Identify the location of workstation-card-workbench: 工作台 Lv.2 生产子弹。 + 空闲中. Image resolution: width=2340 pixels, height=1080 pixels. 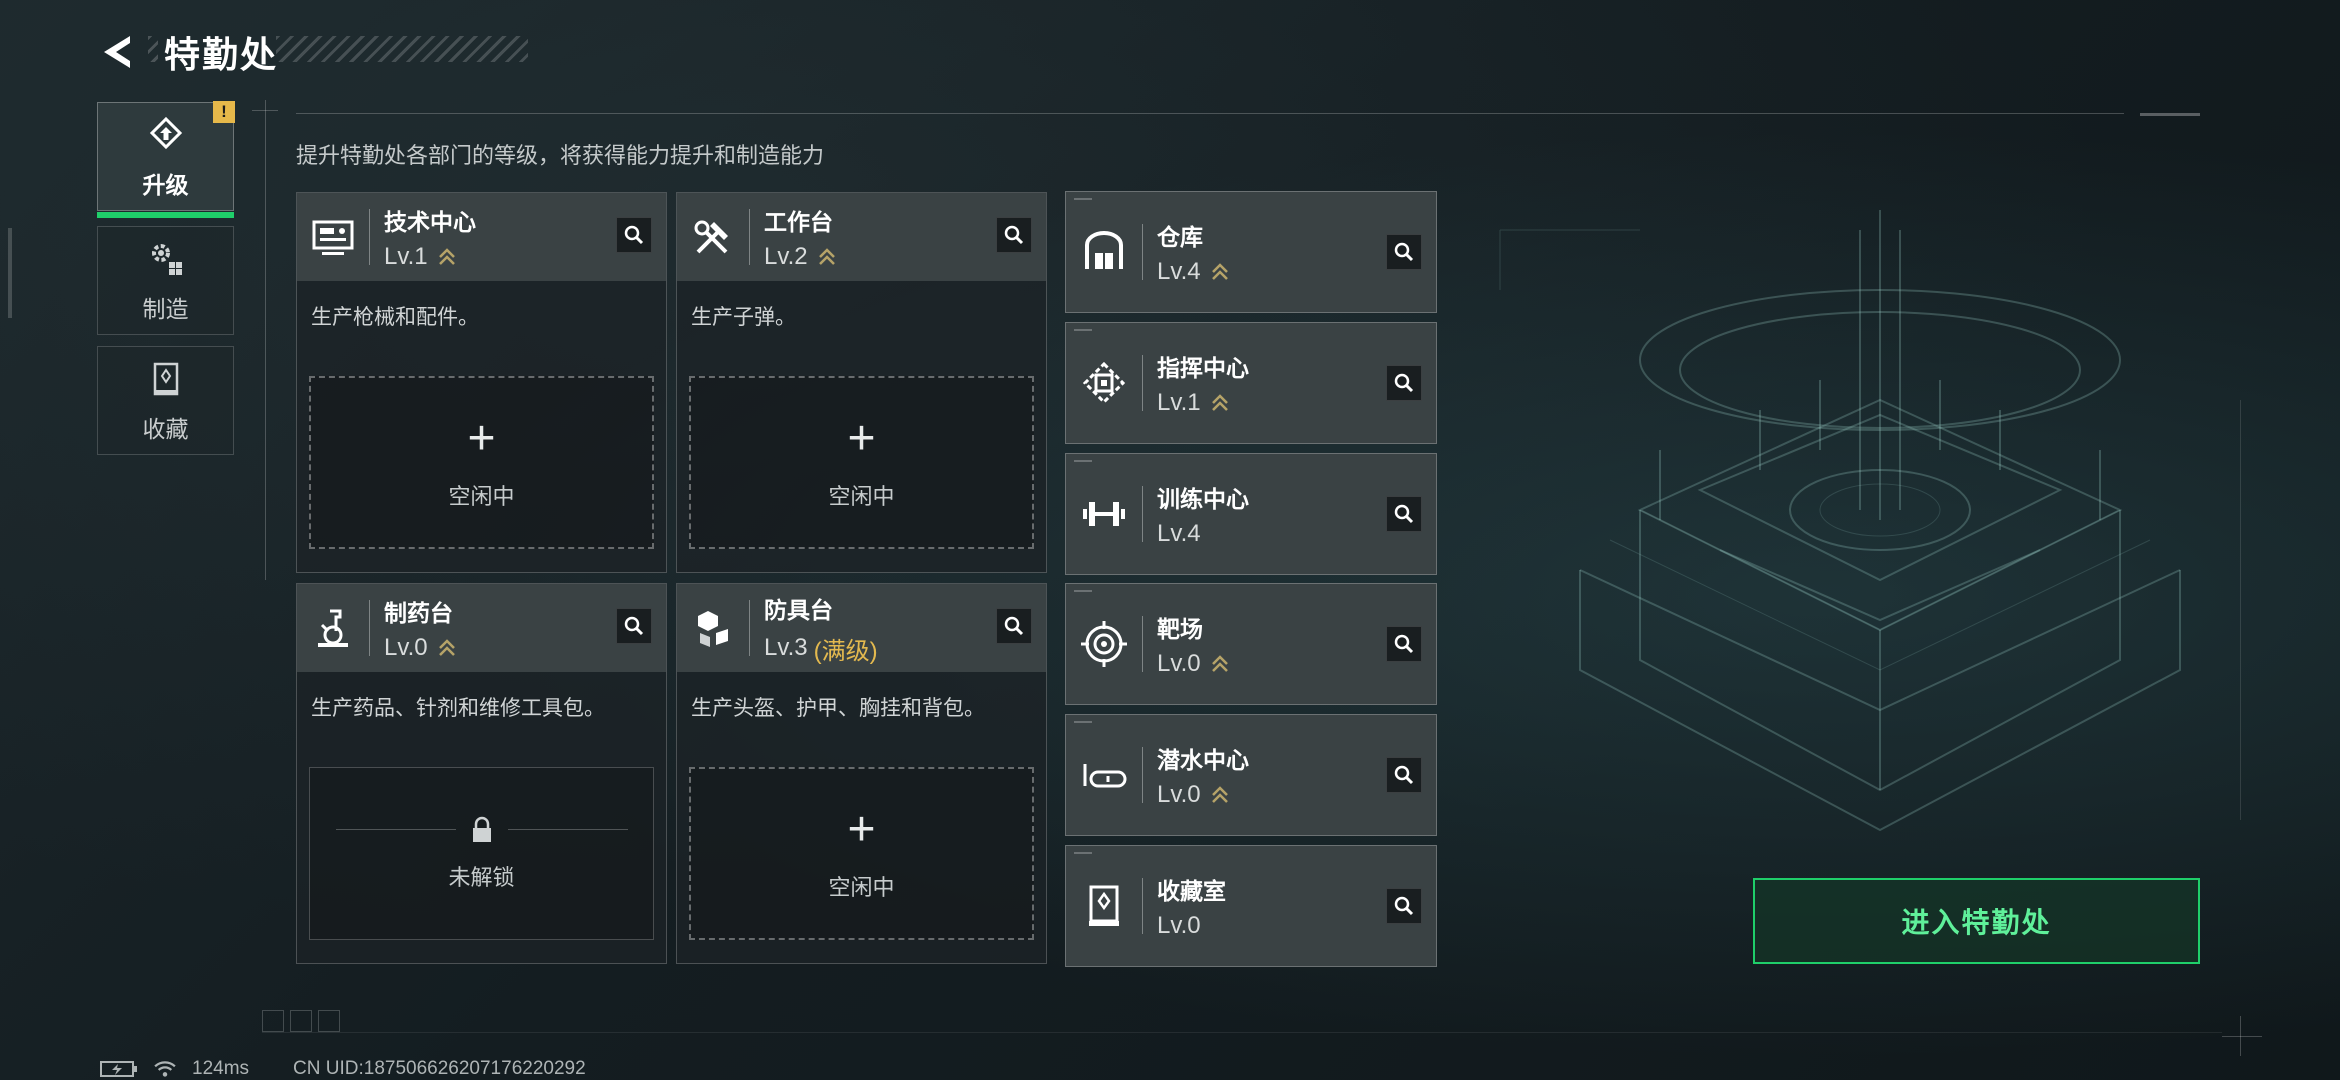
(861, 382).